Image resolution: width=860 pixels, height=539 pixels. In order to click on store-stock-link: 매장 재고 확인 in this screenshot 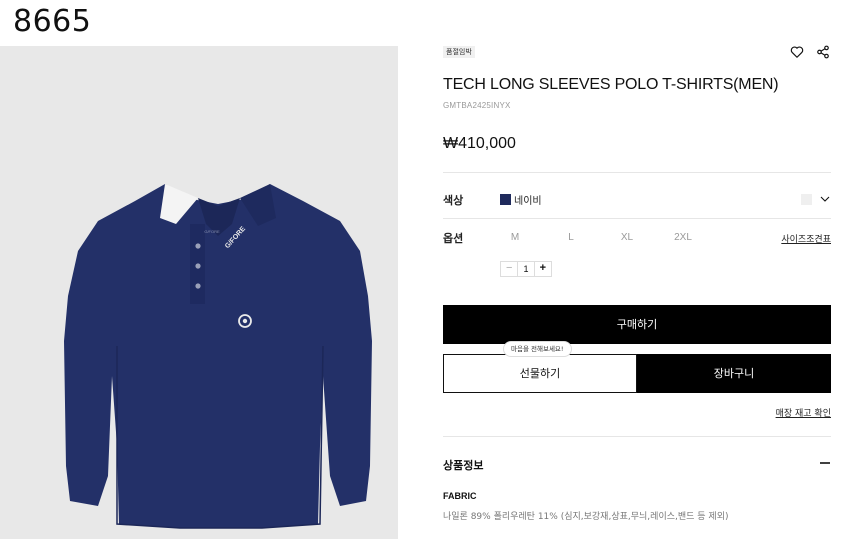, I will do `click(803, 412)`.